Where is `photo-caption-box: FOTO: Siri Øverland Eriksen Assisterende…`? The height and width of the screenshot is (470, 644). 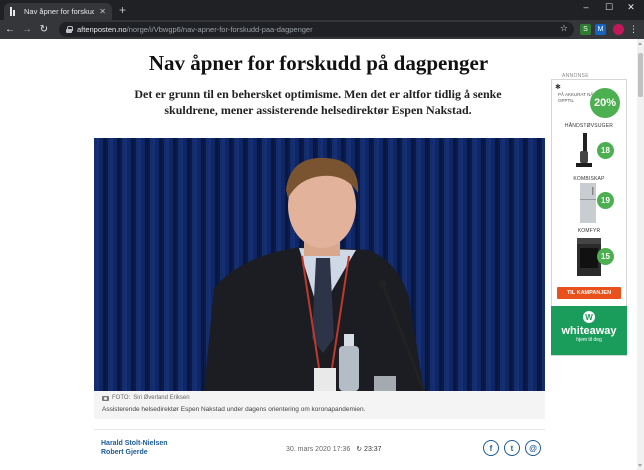 photo-caption-box: FOTO: Siri Øverland Eriksen Assisterende… is located at coordinates (319, 405).